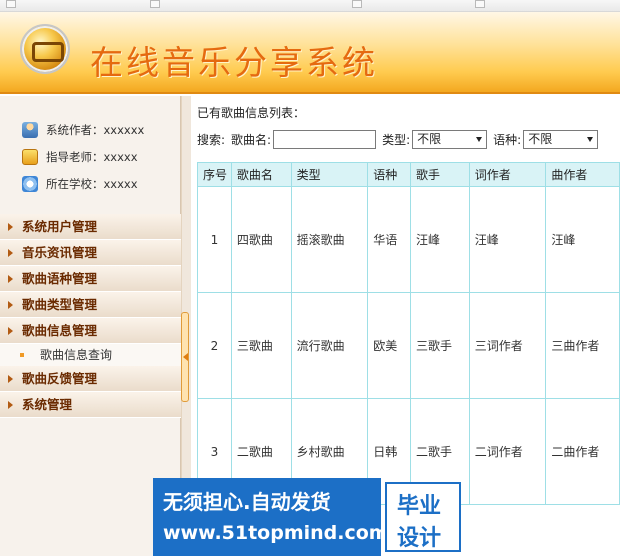 This screenshot has height=556, width=620. I want to click on school-icon, so click(30, 183).